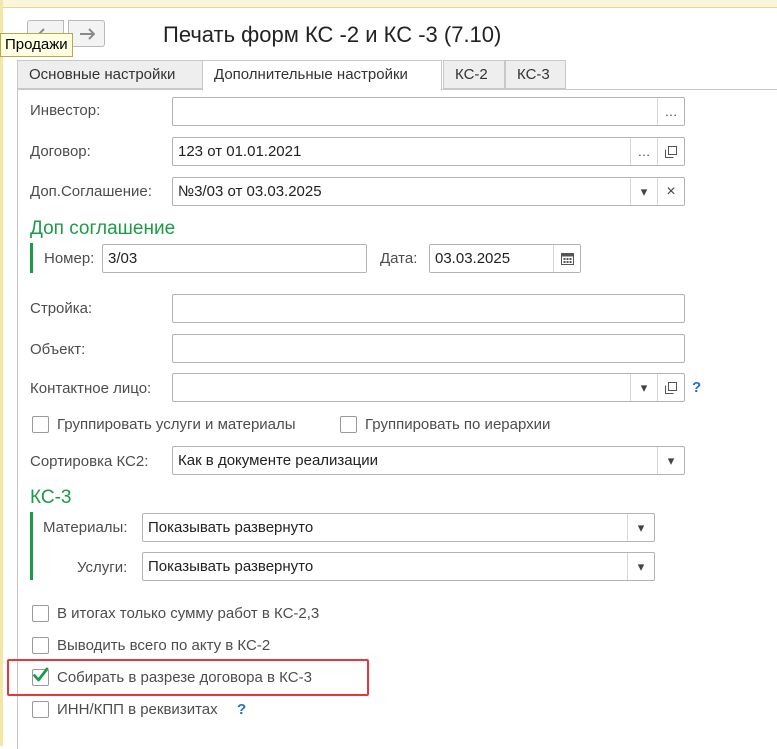 The height and width of the screenshot is (749, 777). Describe the element at coordinates (241, 709) in the screenshot. I see `inn-kpp-help-icon: ?` at that location.